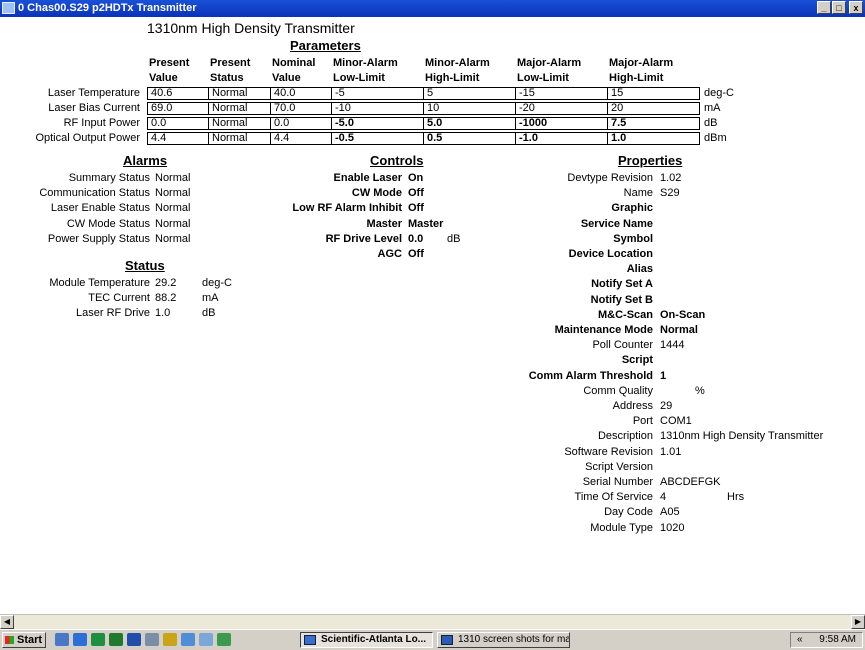 Image resolution: width=865 pixels, height=650 pixels. I want to click on property-label: Graphic, so click(632, 208).